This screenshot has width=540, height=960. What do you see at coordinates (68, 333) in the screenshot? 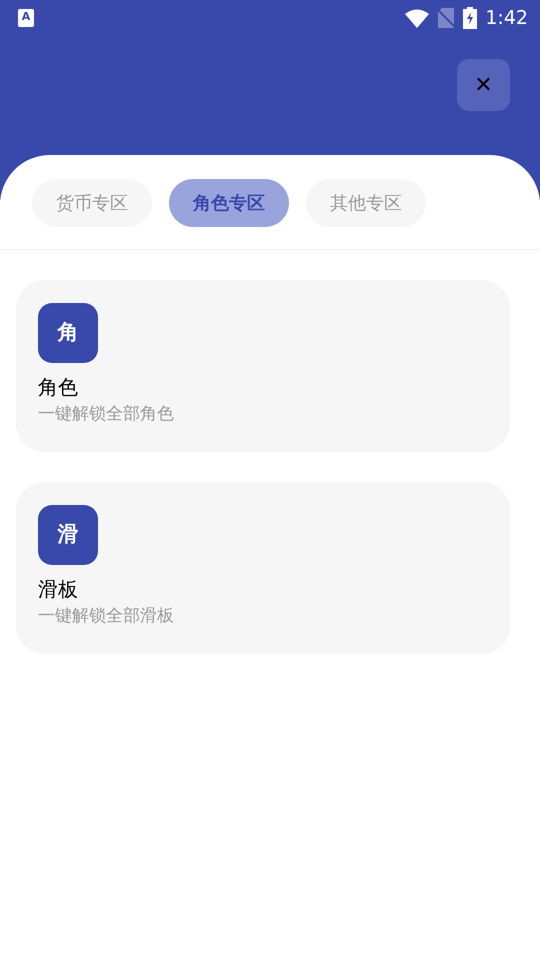
I see `item-icon: 角` at bounding box center [68, 333].